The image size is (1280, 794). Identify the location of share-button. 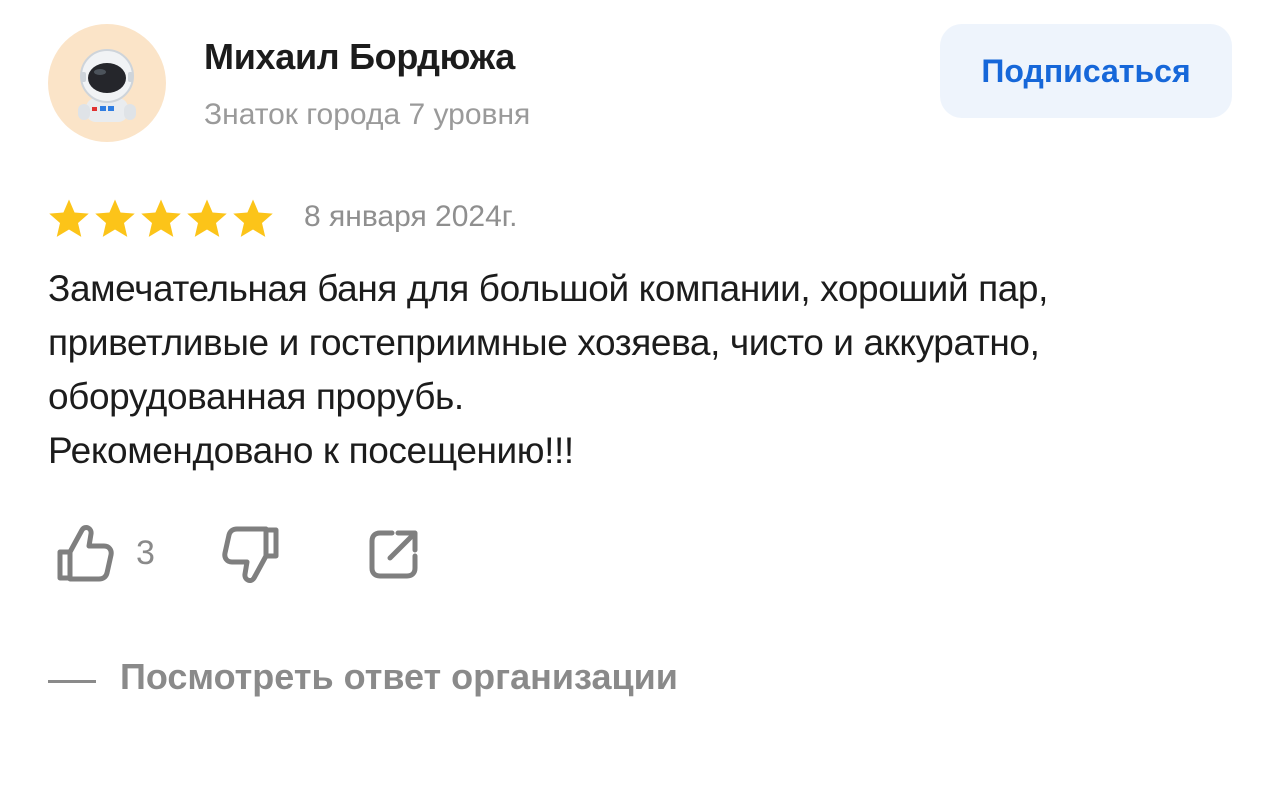
(394, 554).